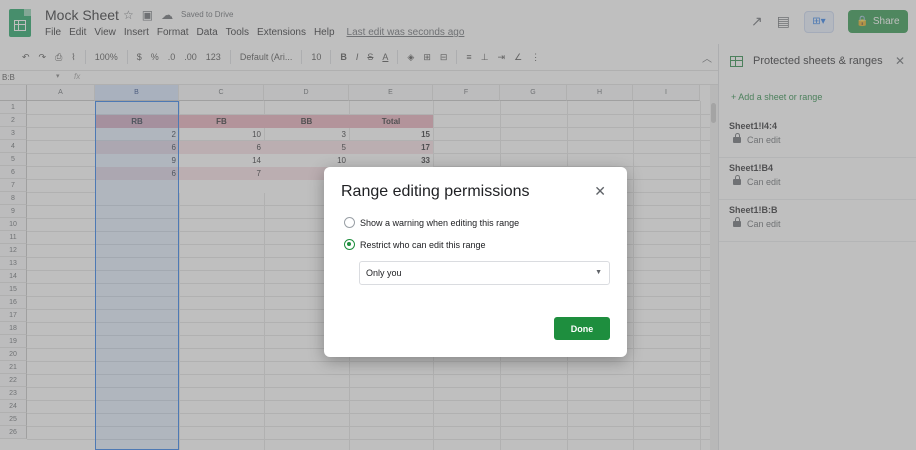  What do you see at coordinates (598, 272) in the screenshot?
I see `dropdown-arrow-icon: ▼` at bounding box center [598, 272].